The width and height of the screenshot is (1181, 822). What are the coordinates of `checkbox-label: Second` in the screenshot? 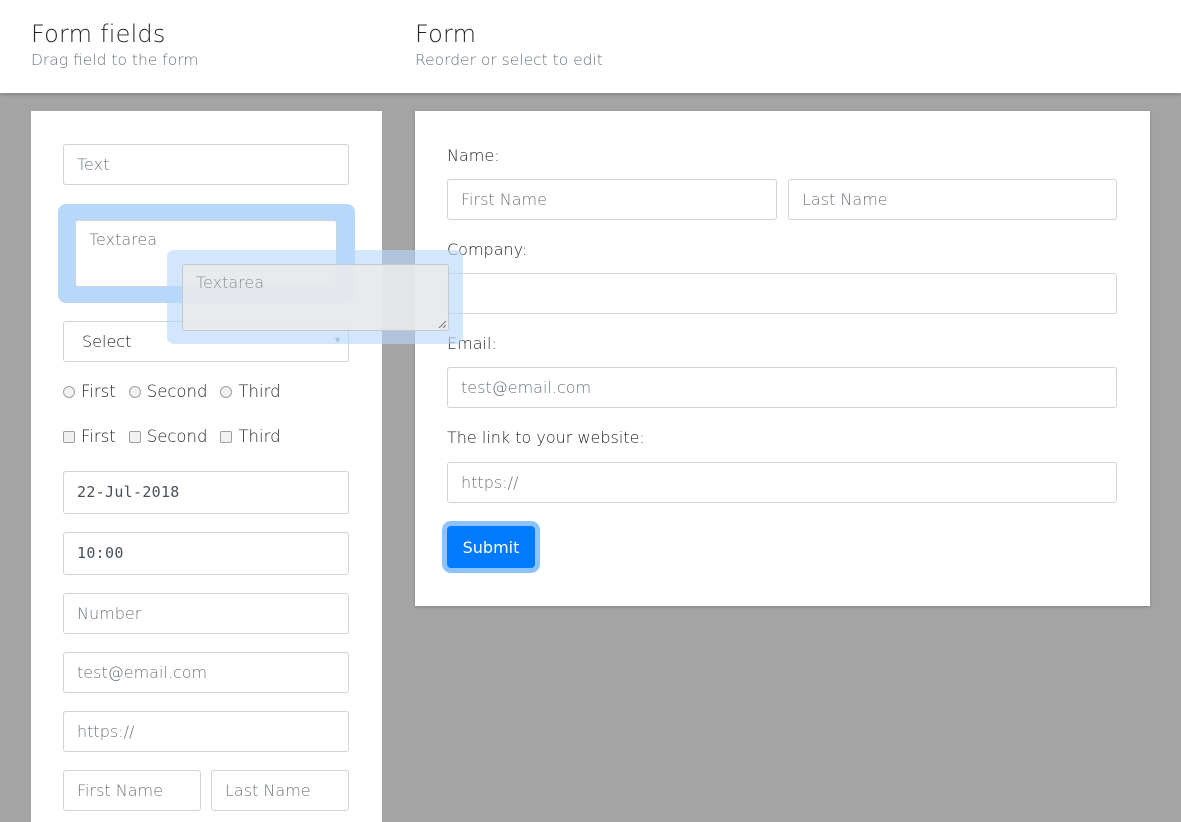 It's located at (177, 436).